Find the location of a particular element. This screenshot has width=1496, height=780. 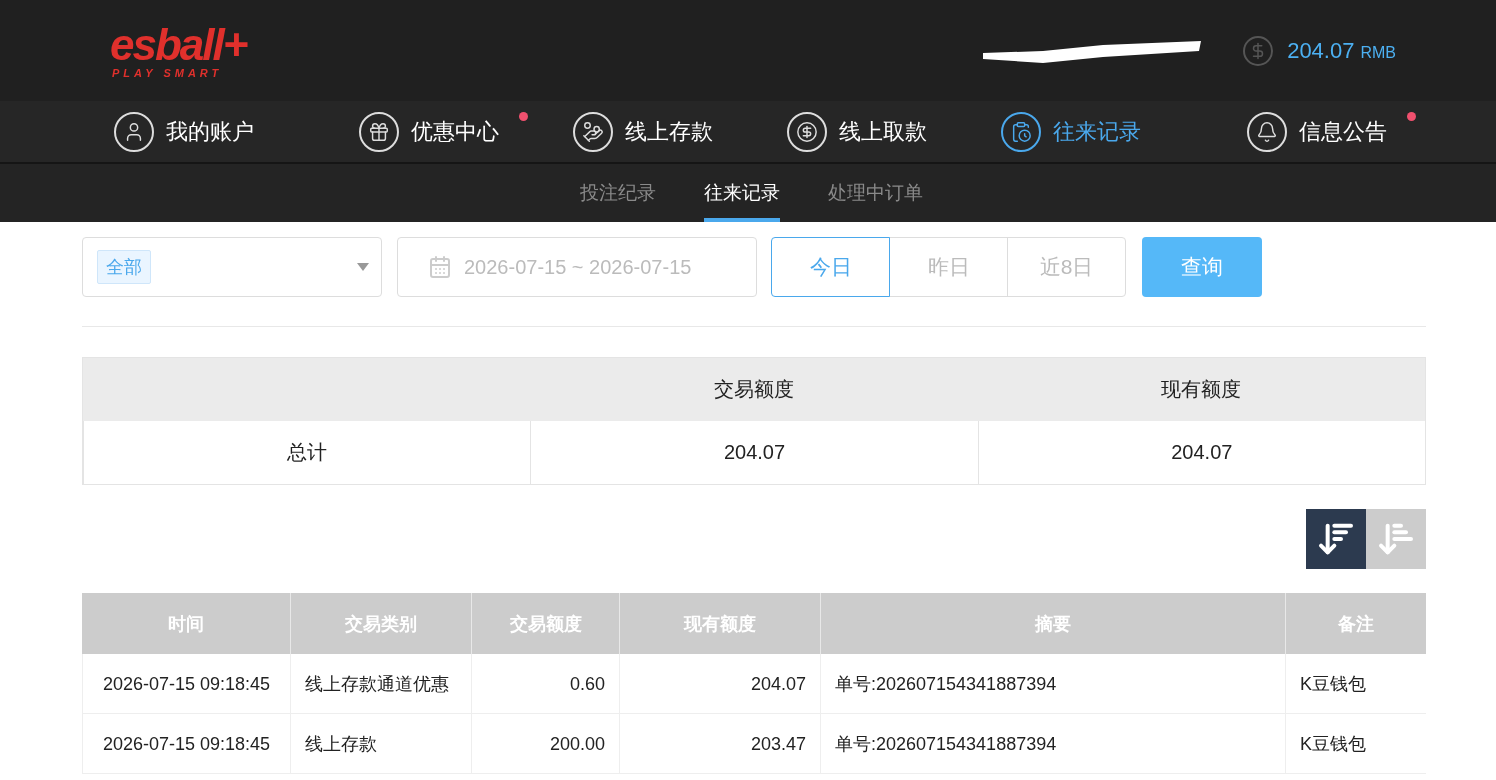

table-cell: 204.07 is located at coordinates (719, 684).